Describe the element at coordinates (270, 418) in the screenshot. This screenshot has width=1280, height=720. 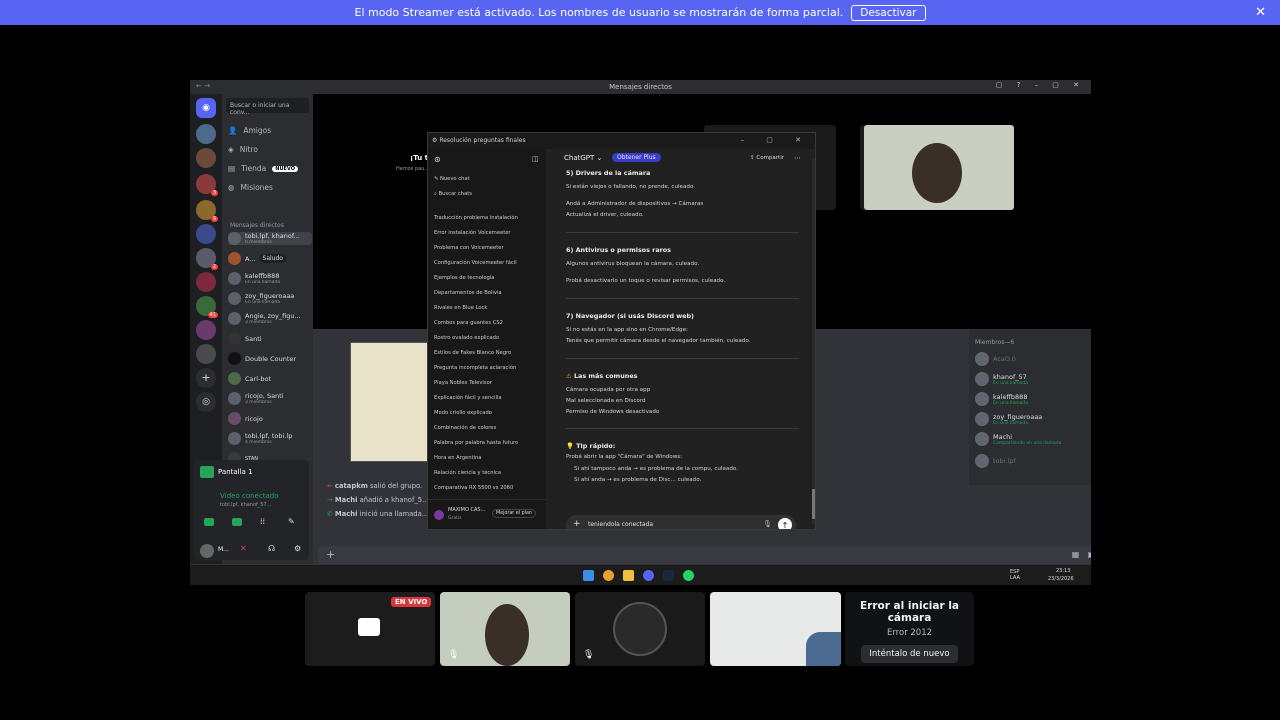
I see `dm-item: ricojo` at that location.